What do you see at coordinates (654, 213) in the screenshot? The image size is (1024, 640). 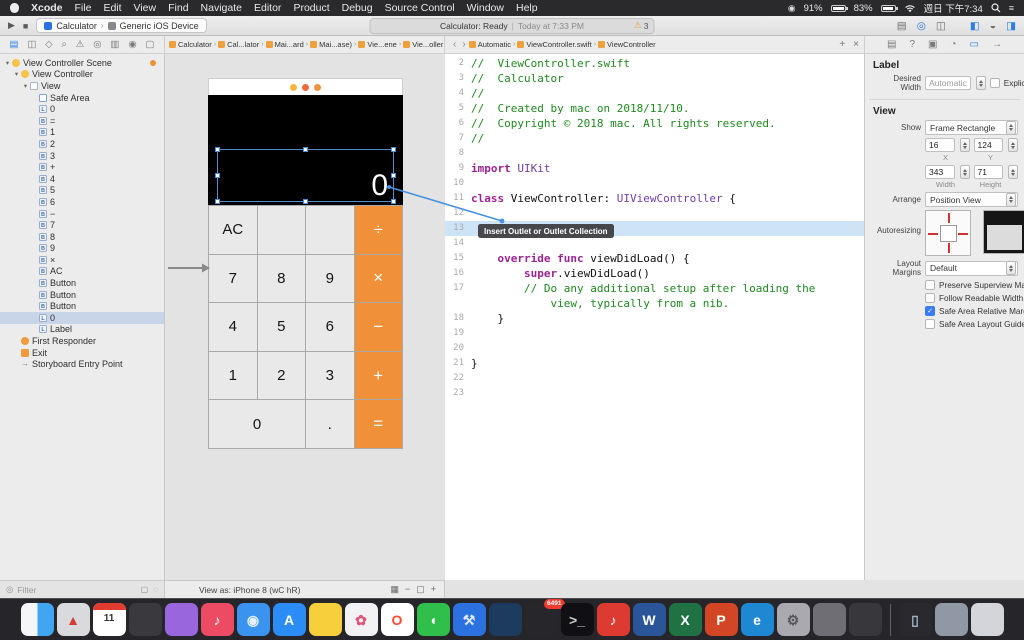 I see `code-line: 12` at bounding box center [654, 213].